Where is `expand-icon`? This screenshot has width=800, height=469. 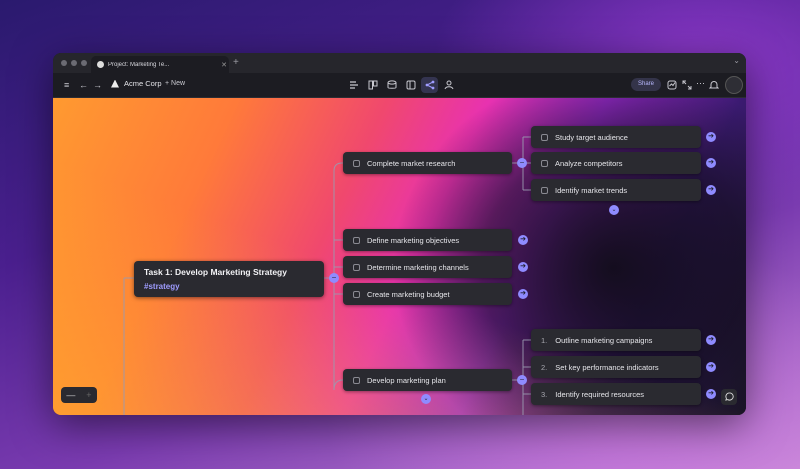
expand-icon is located at coordinates (687, 85).